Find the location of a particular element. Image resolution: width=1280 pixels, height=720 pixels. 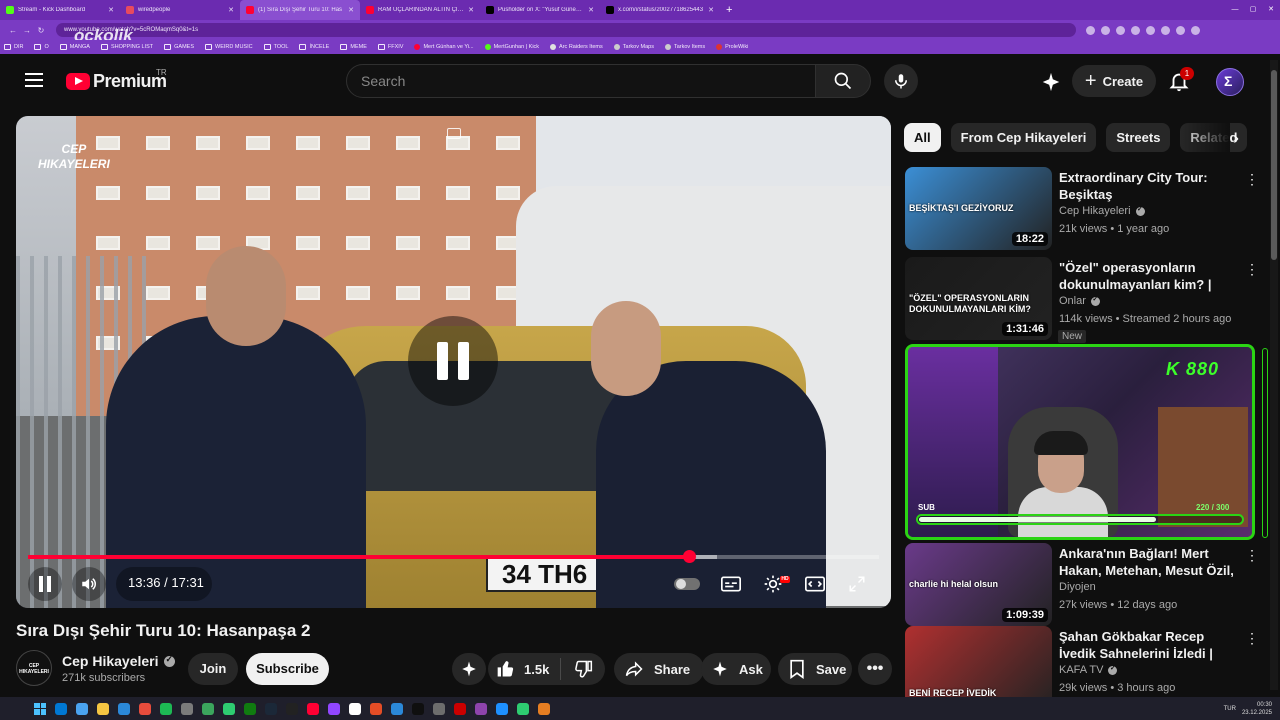

bookmark-item: Tarkov Items is located at coordinates (684, 47).